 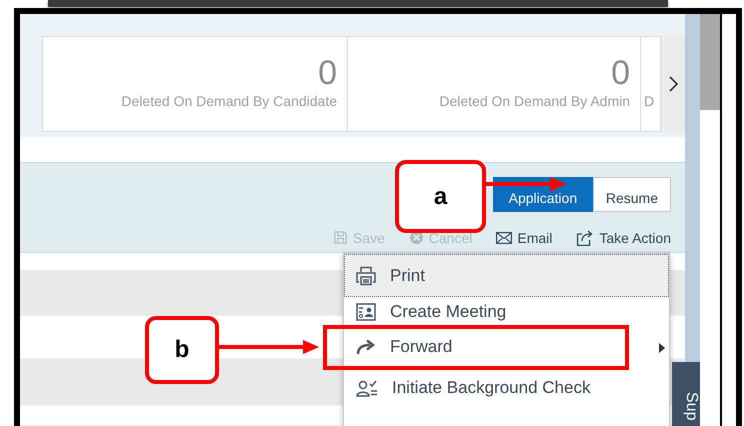 What do you see at coordinates (506, 387) in the screenshot?
I see `menu-item: Initiate Background Check` at bounding box center [506, 387].